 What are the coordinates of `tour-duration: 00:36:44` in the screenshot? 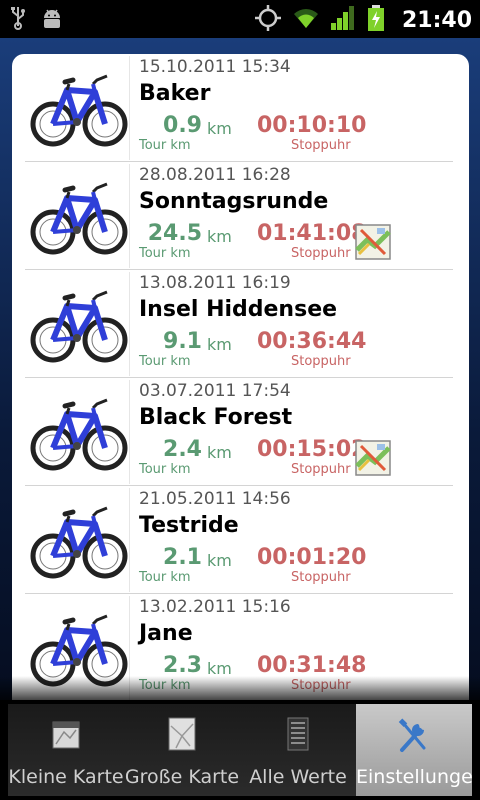 It's located at (312, 341).